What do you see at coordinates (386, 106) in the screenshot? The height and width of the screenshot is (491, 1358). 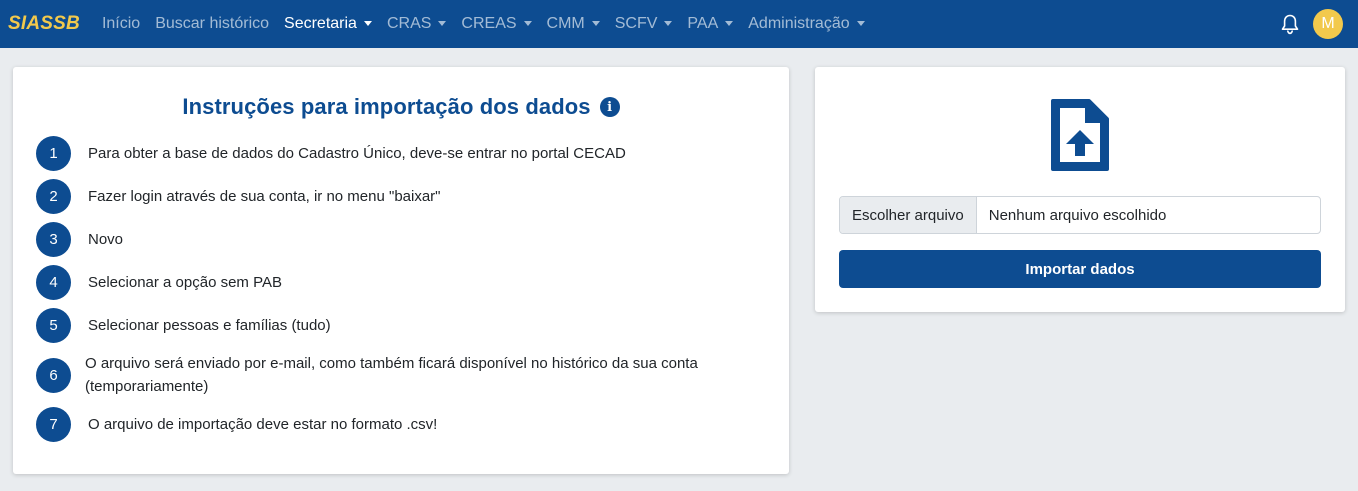 I see `instructions-title: Instruções para importação dos dados` at bounding box center [386, 106].